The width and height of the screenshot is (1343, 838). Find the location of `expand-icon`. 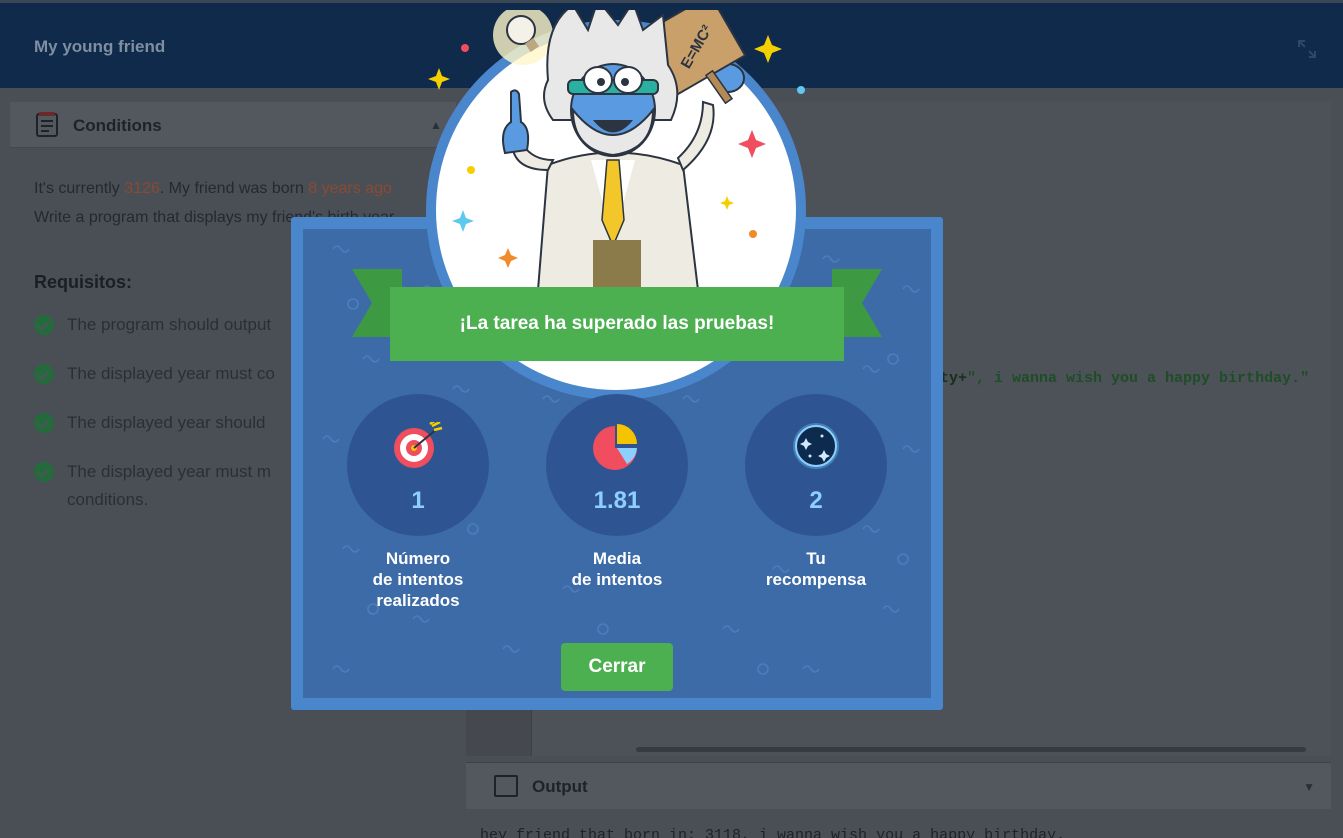

expand-icon is located at coordinates (1307, 49).